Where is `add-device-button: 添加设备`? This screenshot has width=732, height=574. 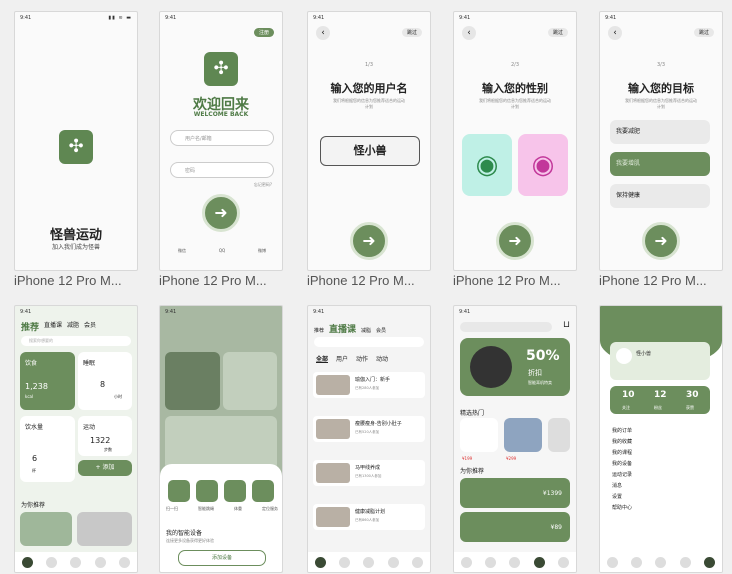
add-device-button: 添加设备 is located at coordinates (222, 558).